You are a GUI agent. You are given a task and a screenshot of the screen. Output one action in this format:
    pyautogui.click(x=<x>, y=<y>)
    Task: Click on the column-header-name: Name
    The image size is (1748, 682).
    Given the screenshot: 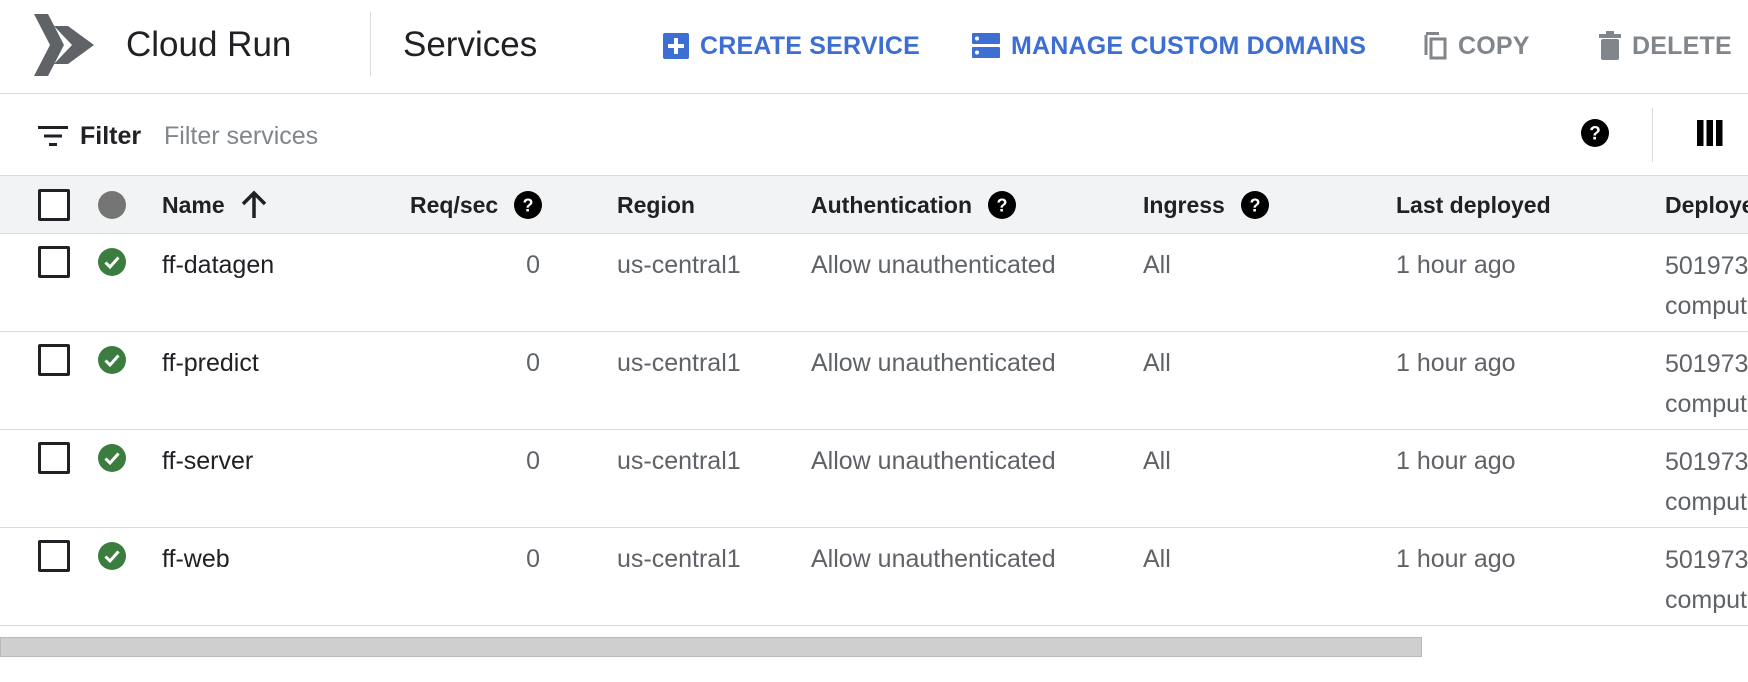 What is the action you would take?
    pyautogui.click(x=214, y=205)
    